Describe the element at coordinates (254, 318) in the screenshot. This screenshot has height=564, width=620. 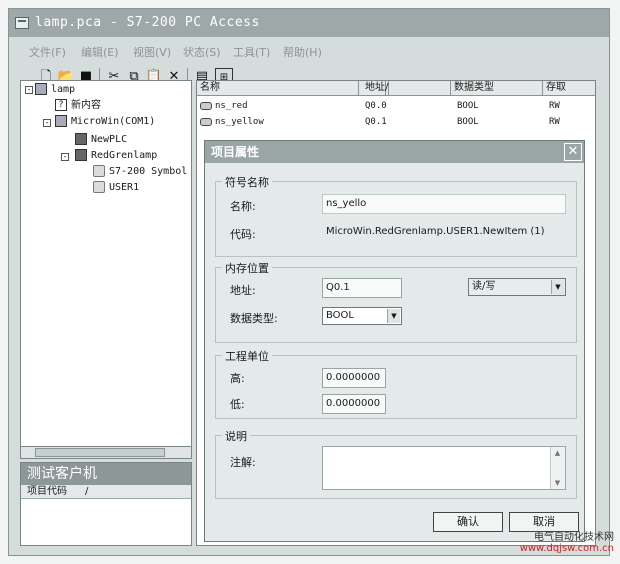
I see `datatype-label: 数据类型:` at that location.